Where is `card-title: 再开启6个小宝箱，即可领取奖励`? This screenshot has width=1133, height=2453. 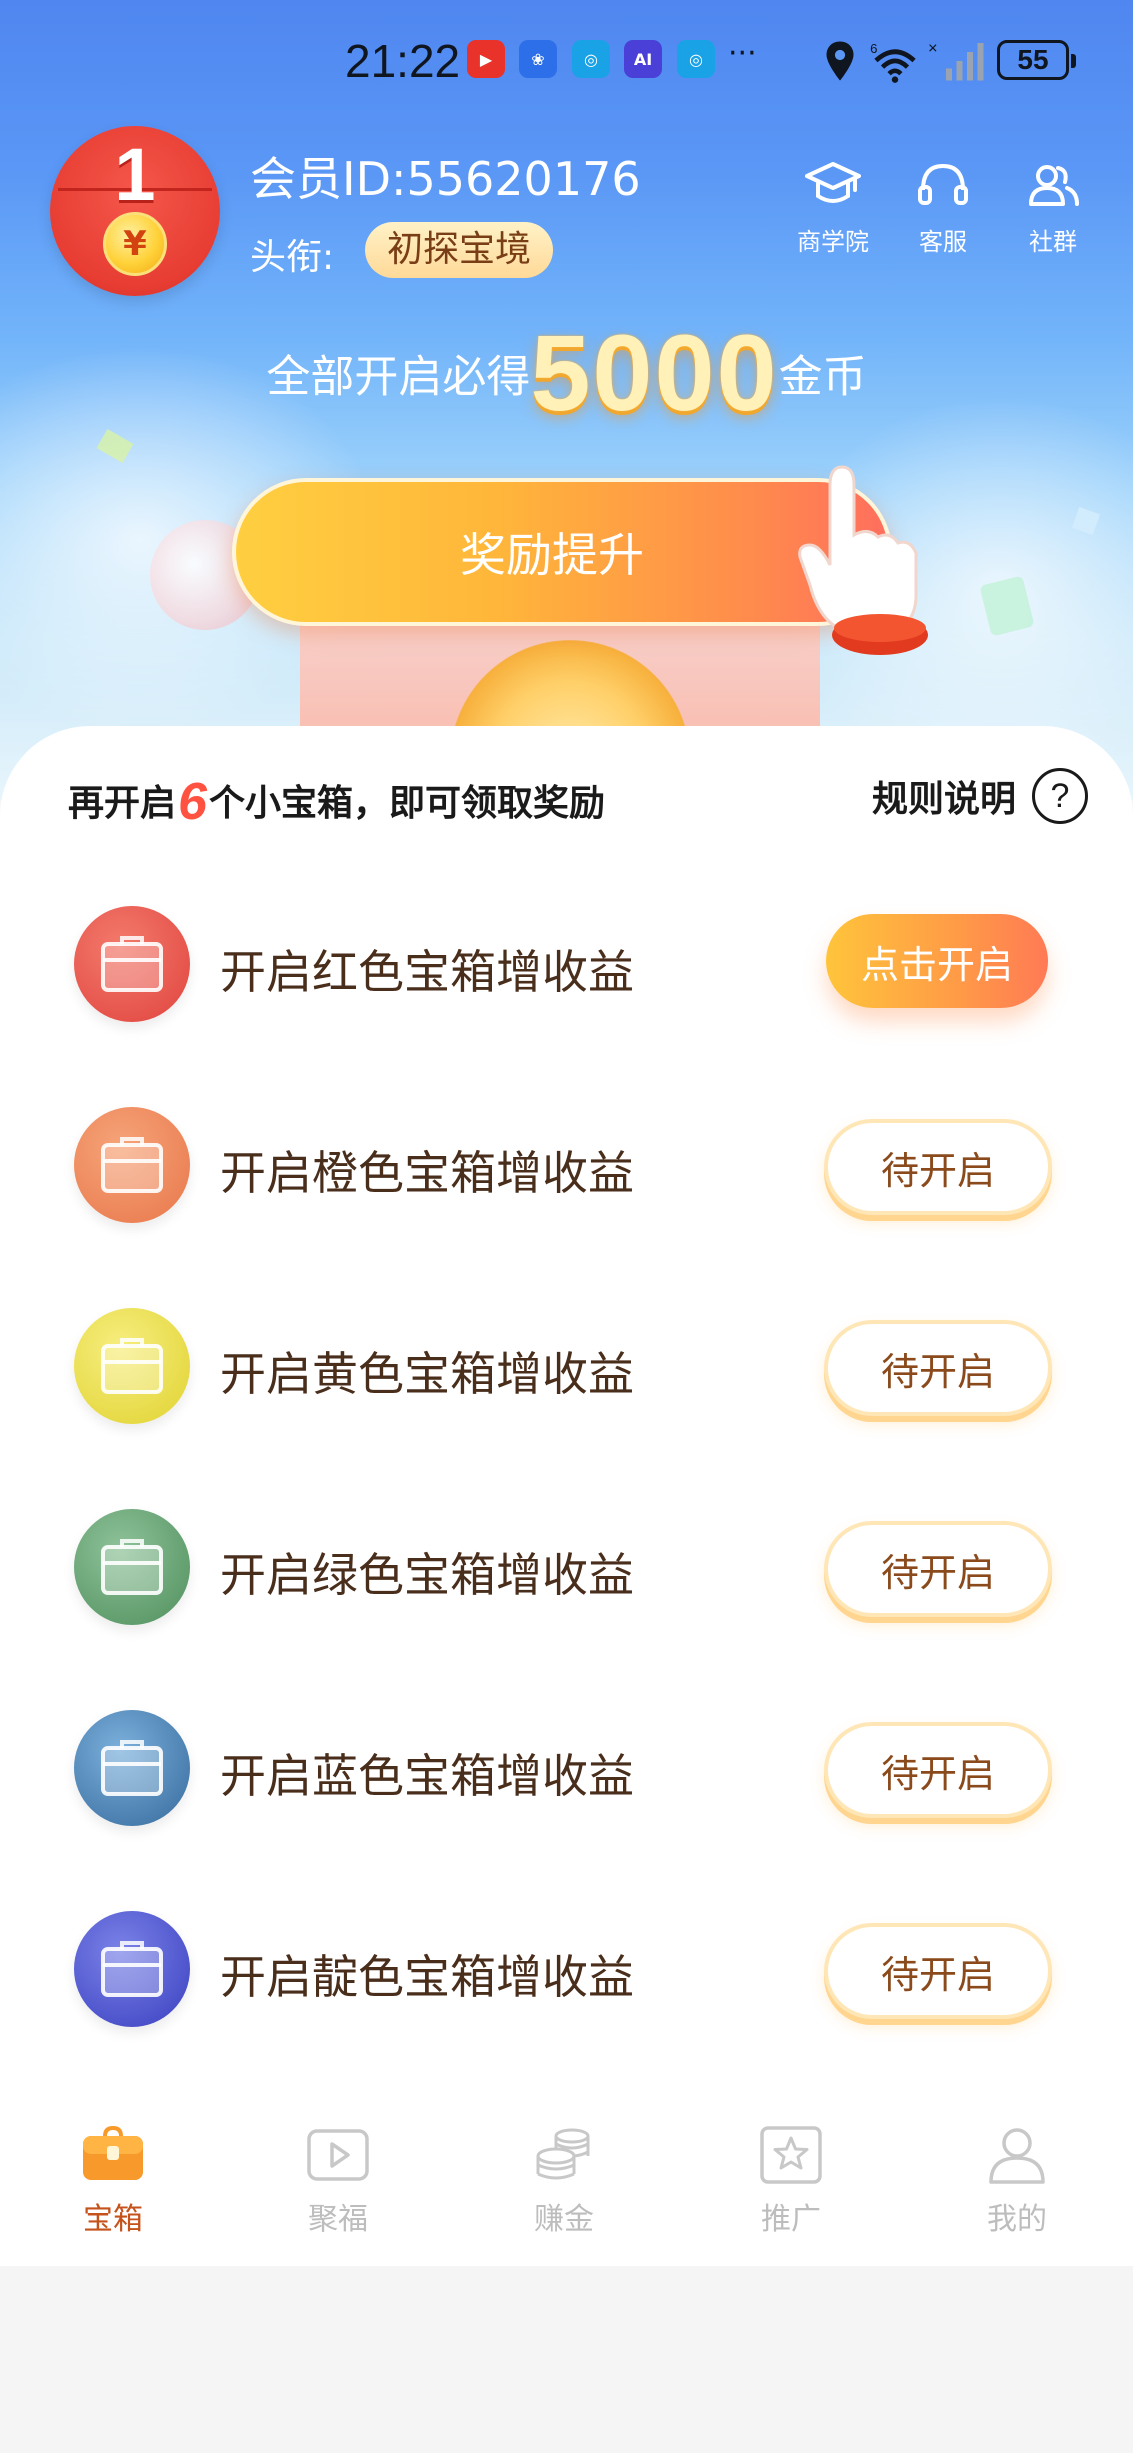
card-title: 再开启6个小宝箱，即可领取奖励 is located at coordinates (336, 802).